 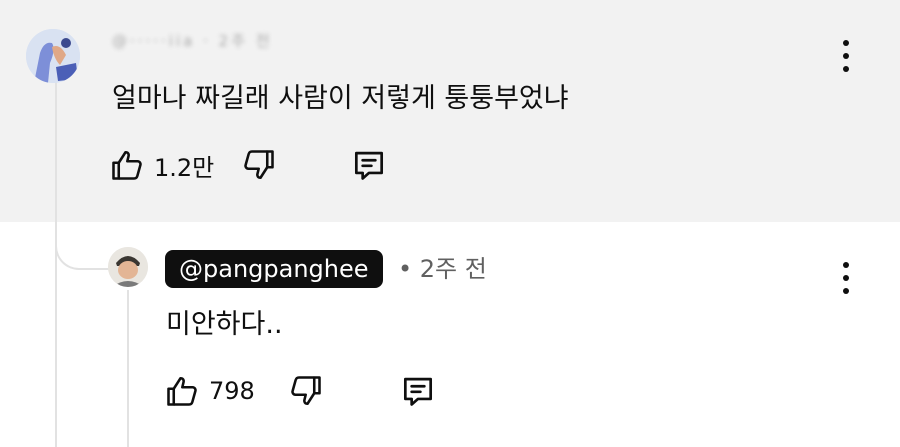 What do you see at coordinates (442, 269) in the screenshot?
I see `reply-timestamp: • 2주 전` at bounding box center [442, 269].